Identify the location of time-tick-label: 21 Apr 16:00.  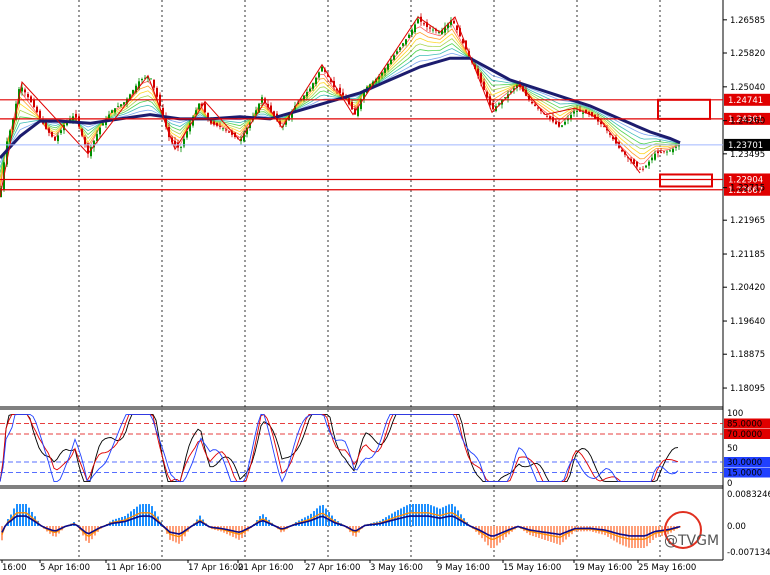
(265, 568).